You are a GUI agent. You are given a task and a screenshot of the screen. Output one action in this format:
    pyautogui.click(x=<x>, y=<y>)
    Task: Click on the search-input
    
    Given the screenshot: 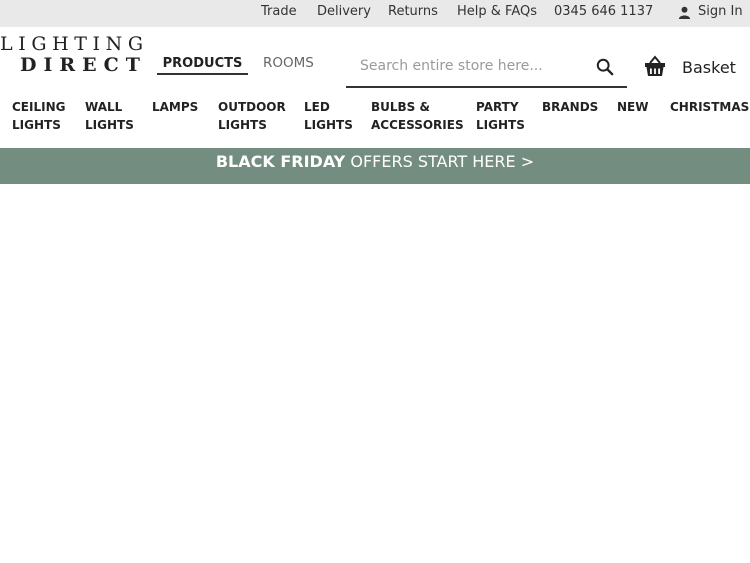 What is the action you would take?
    pyautogui.click(x=472, y=66)
    